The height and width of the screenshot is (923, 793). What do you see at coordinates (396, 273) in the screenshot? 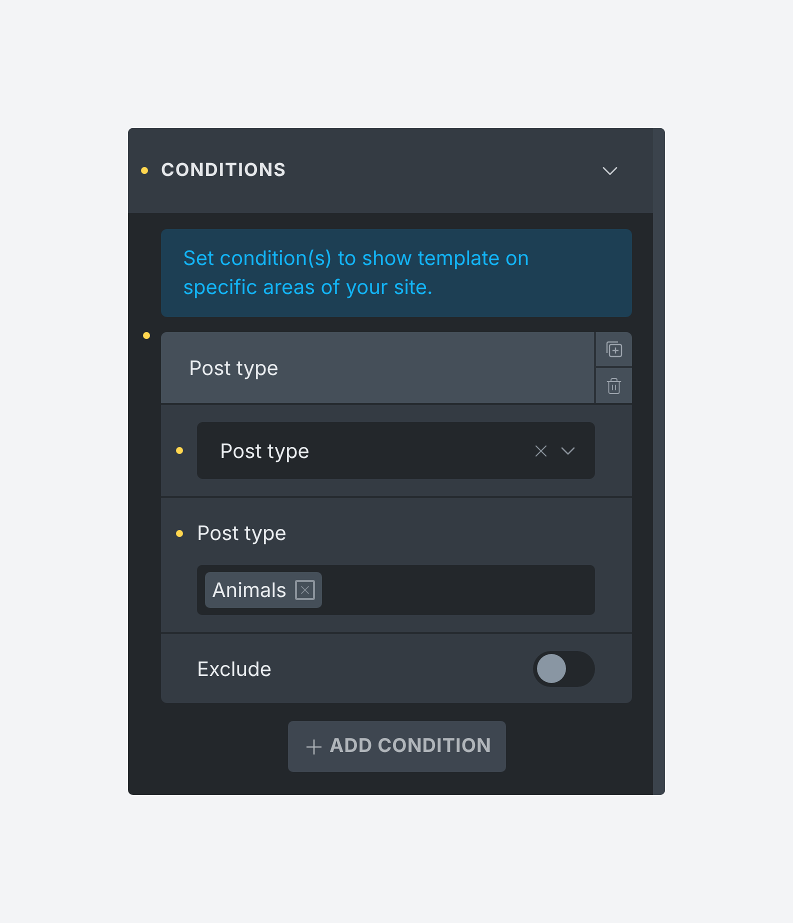
I see `info-notice: Set condition(s) to show template on specific areas of your site.` at bounding box center [396, 273].